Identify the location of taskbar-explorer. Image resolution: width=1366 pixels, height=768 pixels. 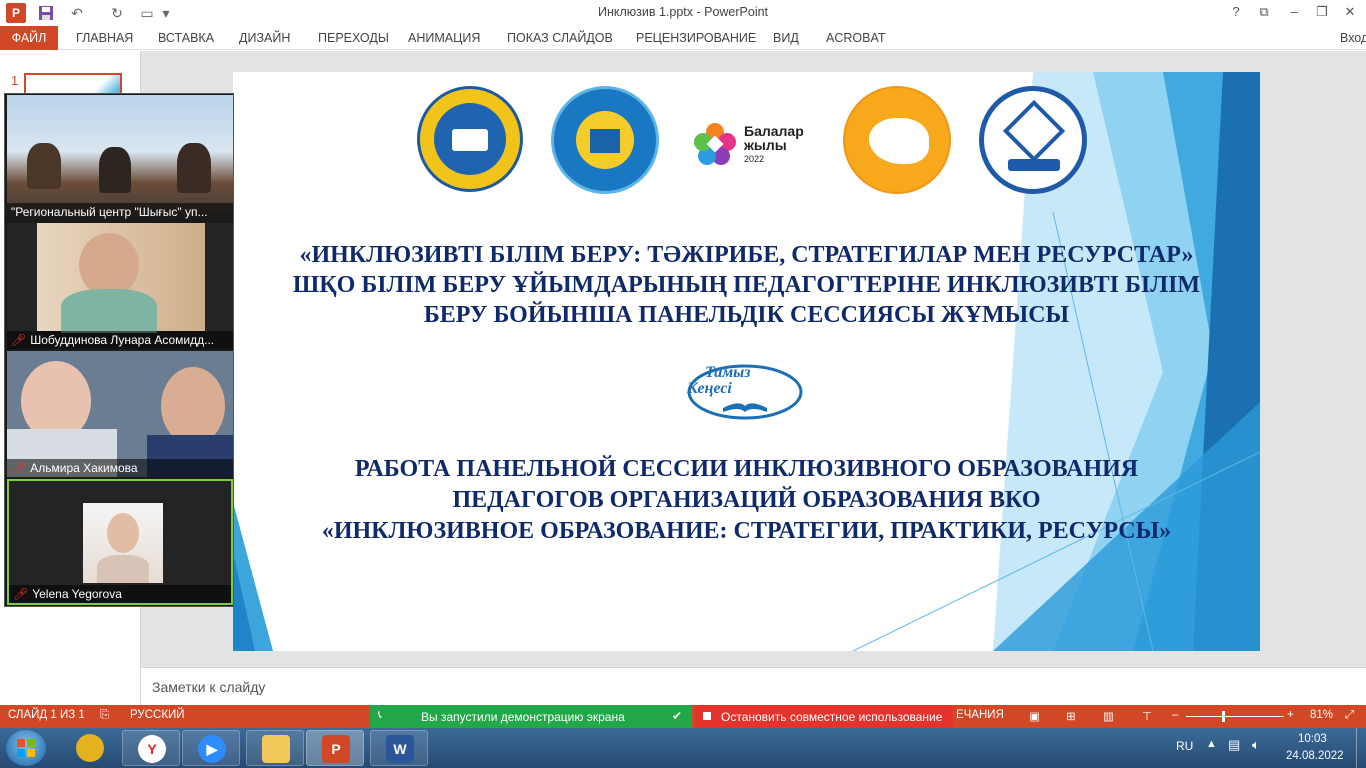
(275, 748).